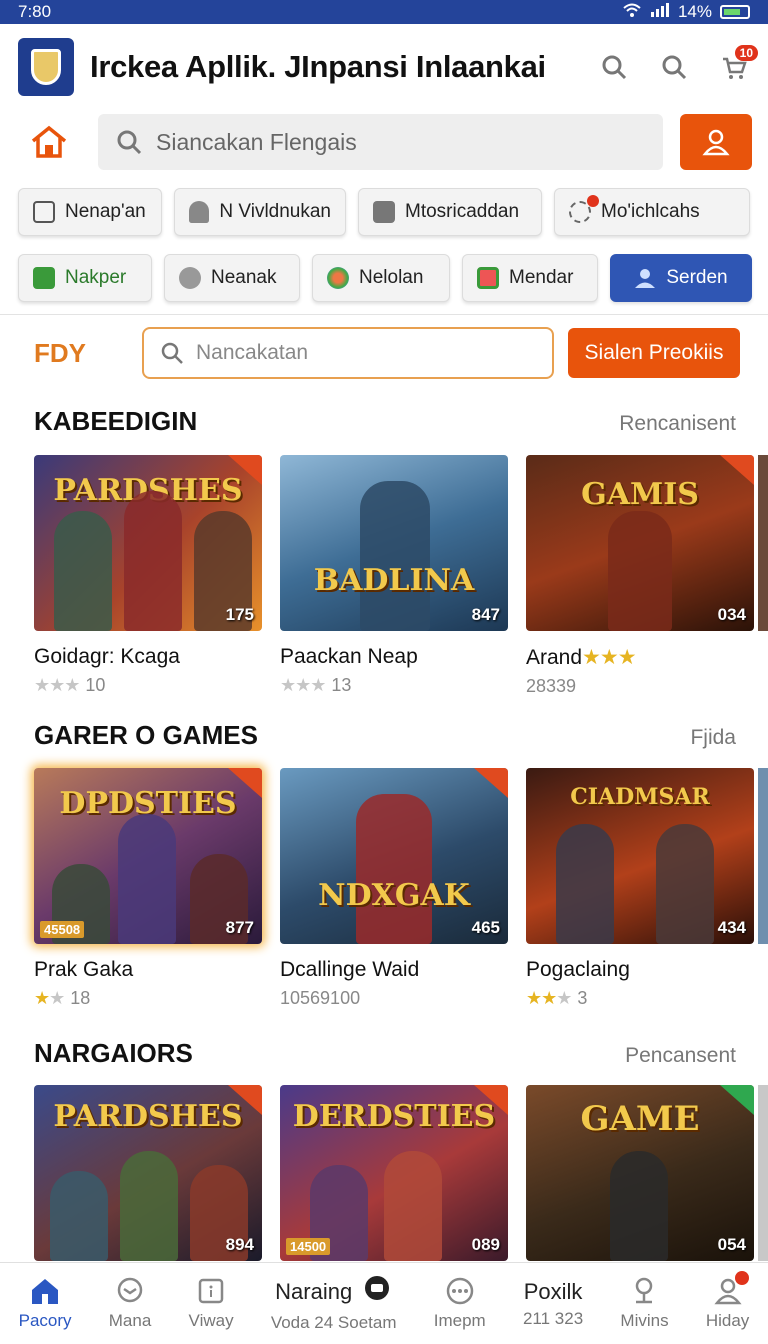  Describe the element at coordinates (308, 1246) in the screenshot. I see `price-chip: 14500` at that location.